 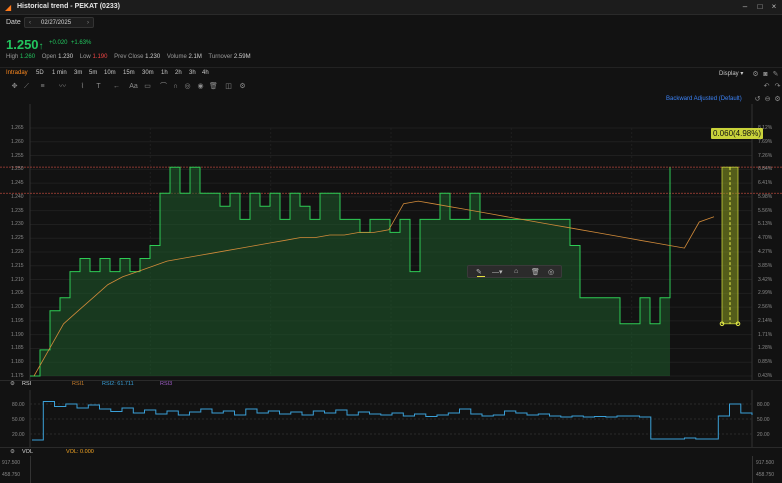 I want to click on edit-icon: ✎, so click(x=775, y=74).